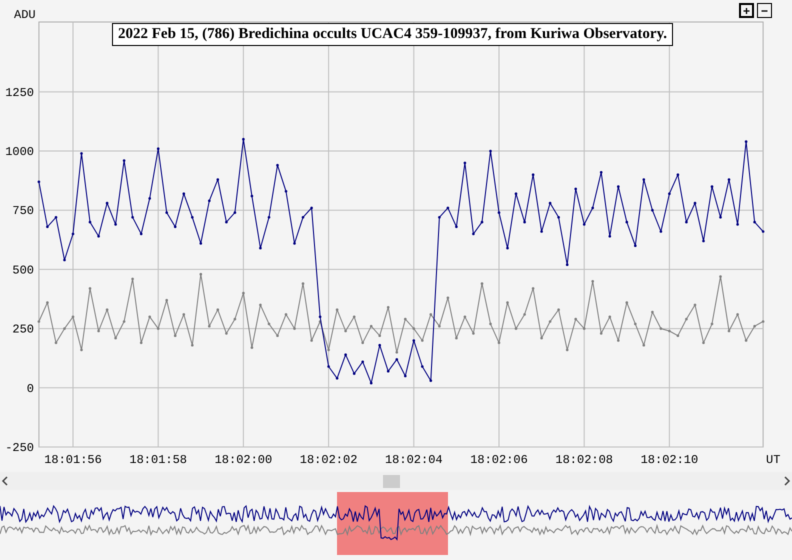 This screenshot has width=792, height=560. I want to click on y-tick-label: -250, so click(19, 448).